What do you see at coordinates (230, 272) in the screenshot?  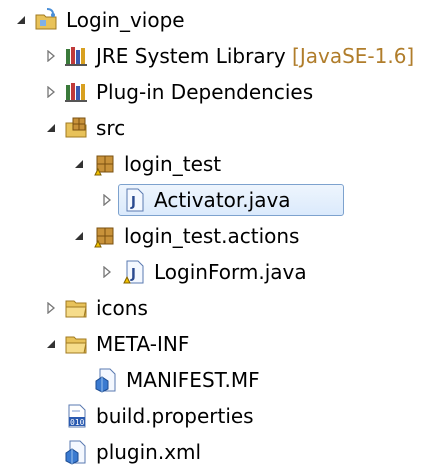 I see `tree-item-label: LoginForm.java` at bounding box center [230, 272].